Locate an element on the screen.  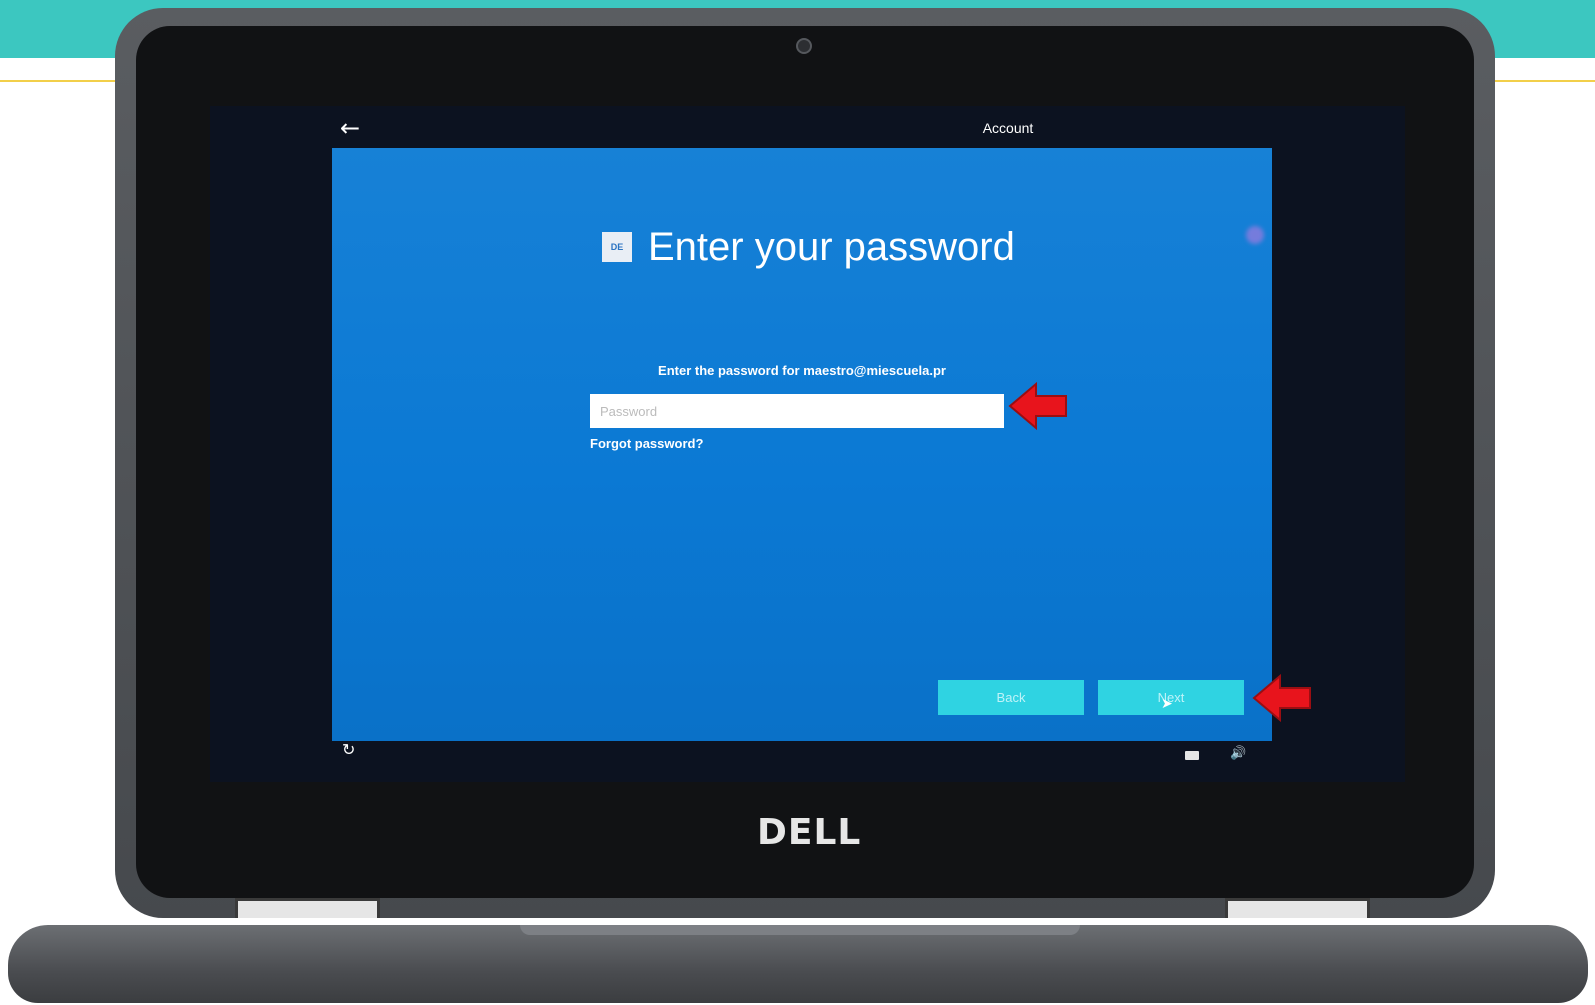
page-title-text: Enter your password is located at coordinates (831, 246).